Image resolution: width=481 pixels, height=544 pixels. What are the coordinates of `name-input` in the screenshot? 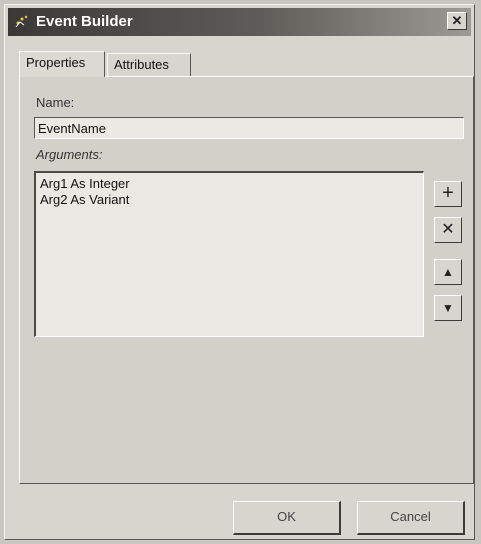 It's located at (249, 128).